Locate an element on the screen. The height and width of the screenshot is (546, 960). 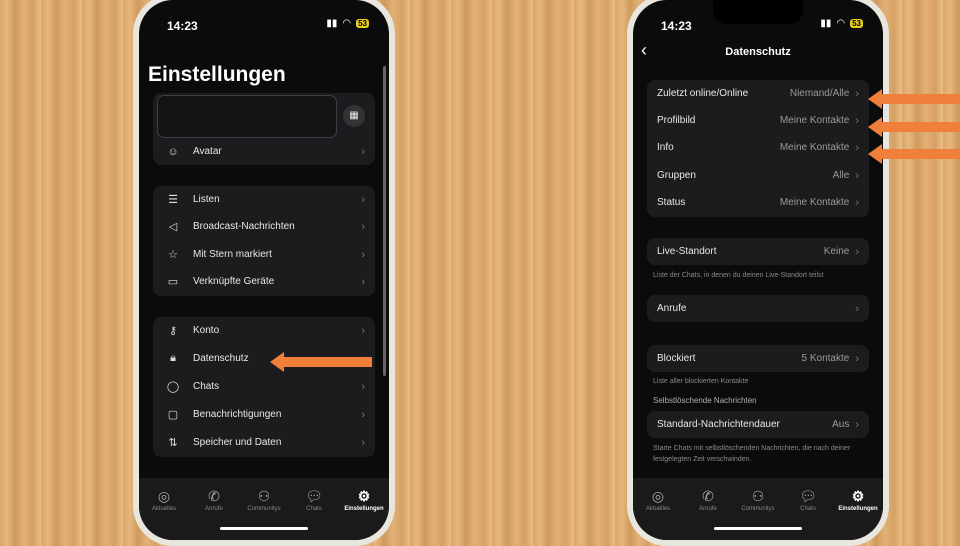
bell-icon: ▢ is located at coordinates (173, 415).